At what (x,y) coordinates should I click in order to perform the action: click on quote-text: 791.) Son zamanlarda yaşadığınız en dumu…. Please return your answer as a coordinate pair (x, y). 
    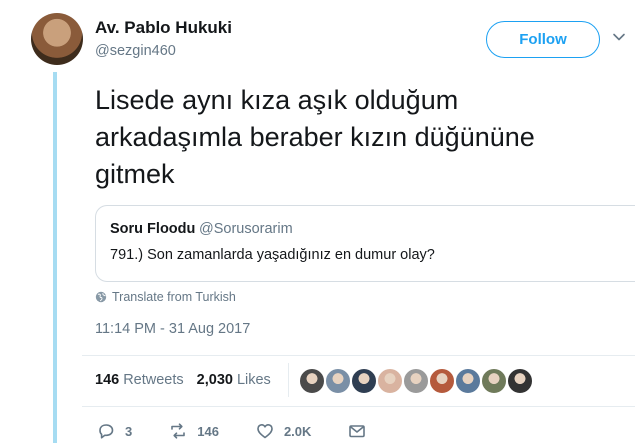
    Looking at the image, I should click on (272, 255).